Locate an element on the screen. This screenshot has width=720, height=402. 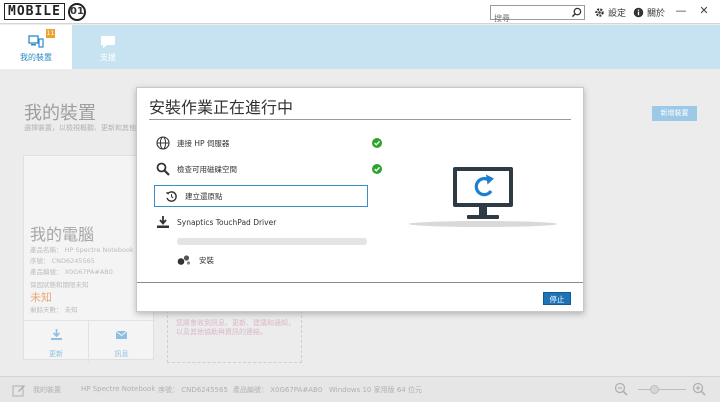
about-button: 關於 is located at coordinates (649, 12).